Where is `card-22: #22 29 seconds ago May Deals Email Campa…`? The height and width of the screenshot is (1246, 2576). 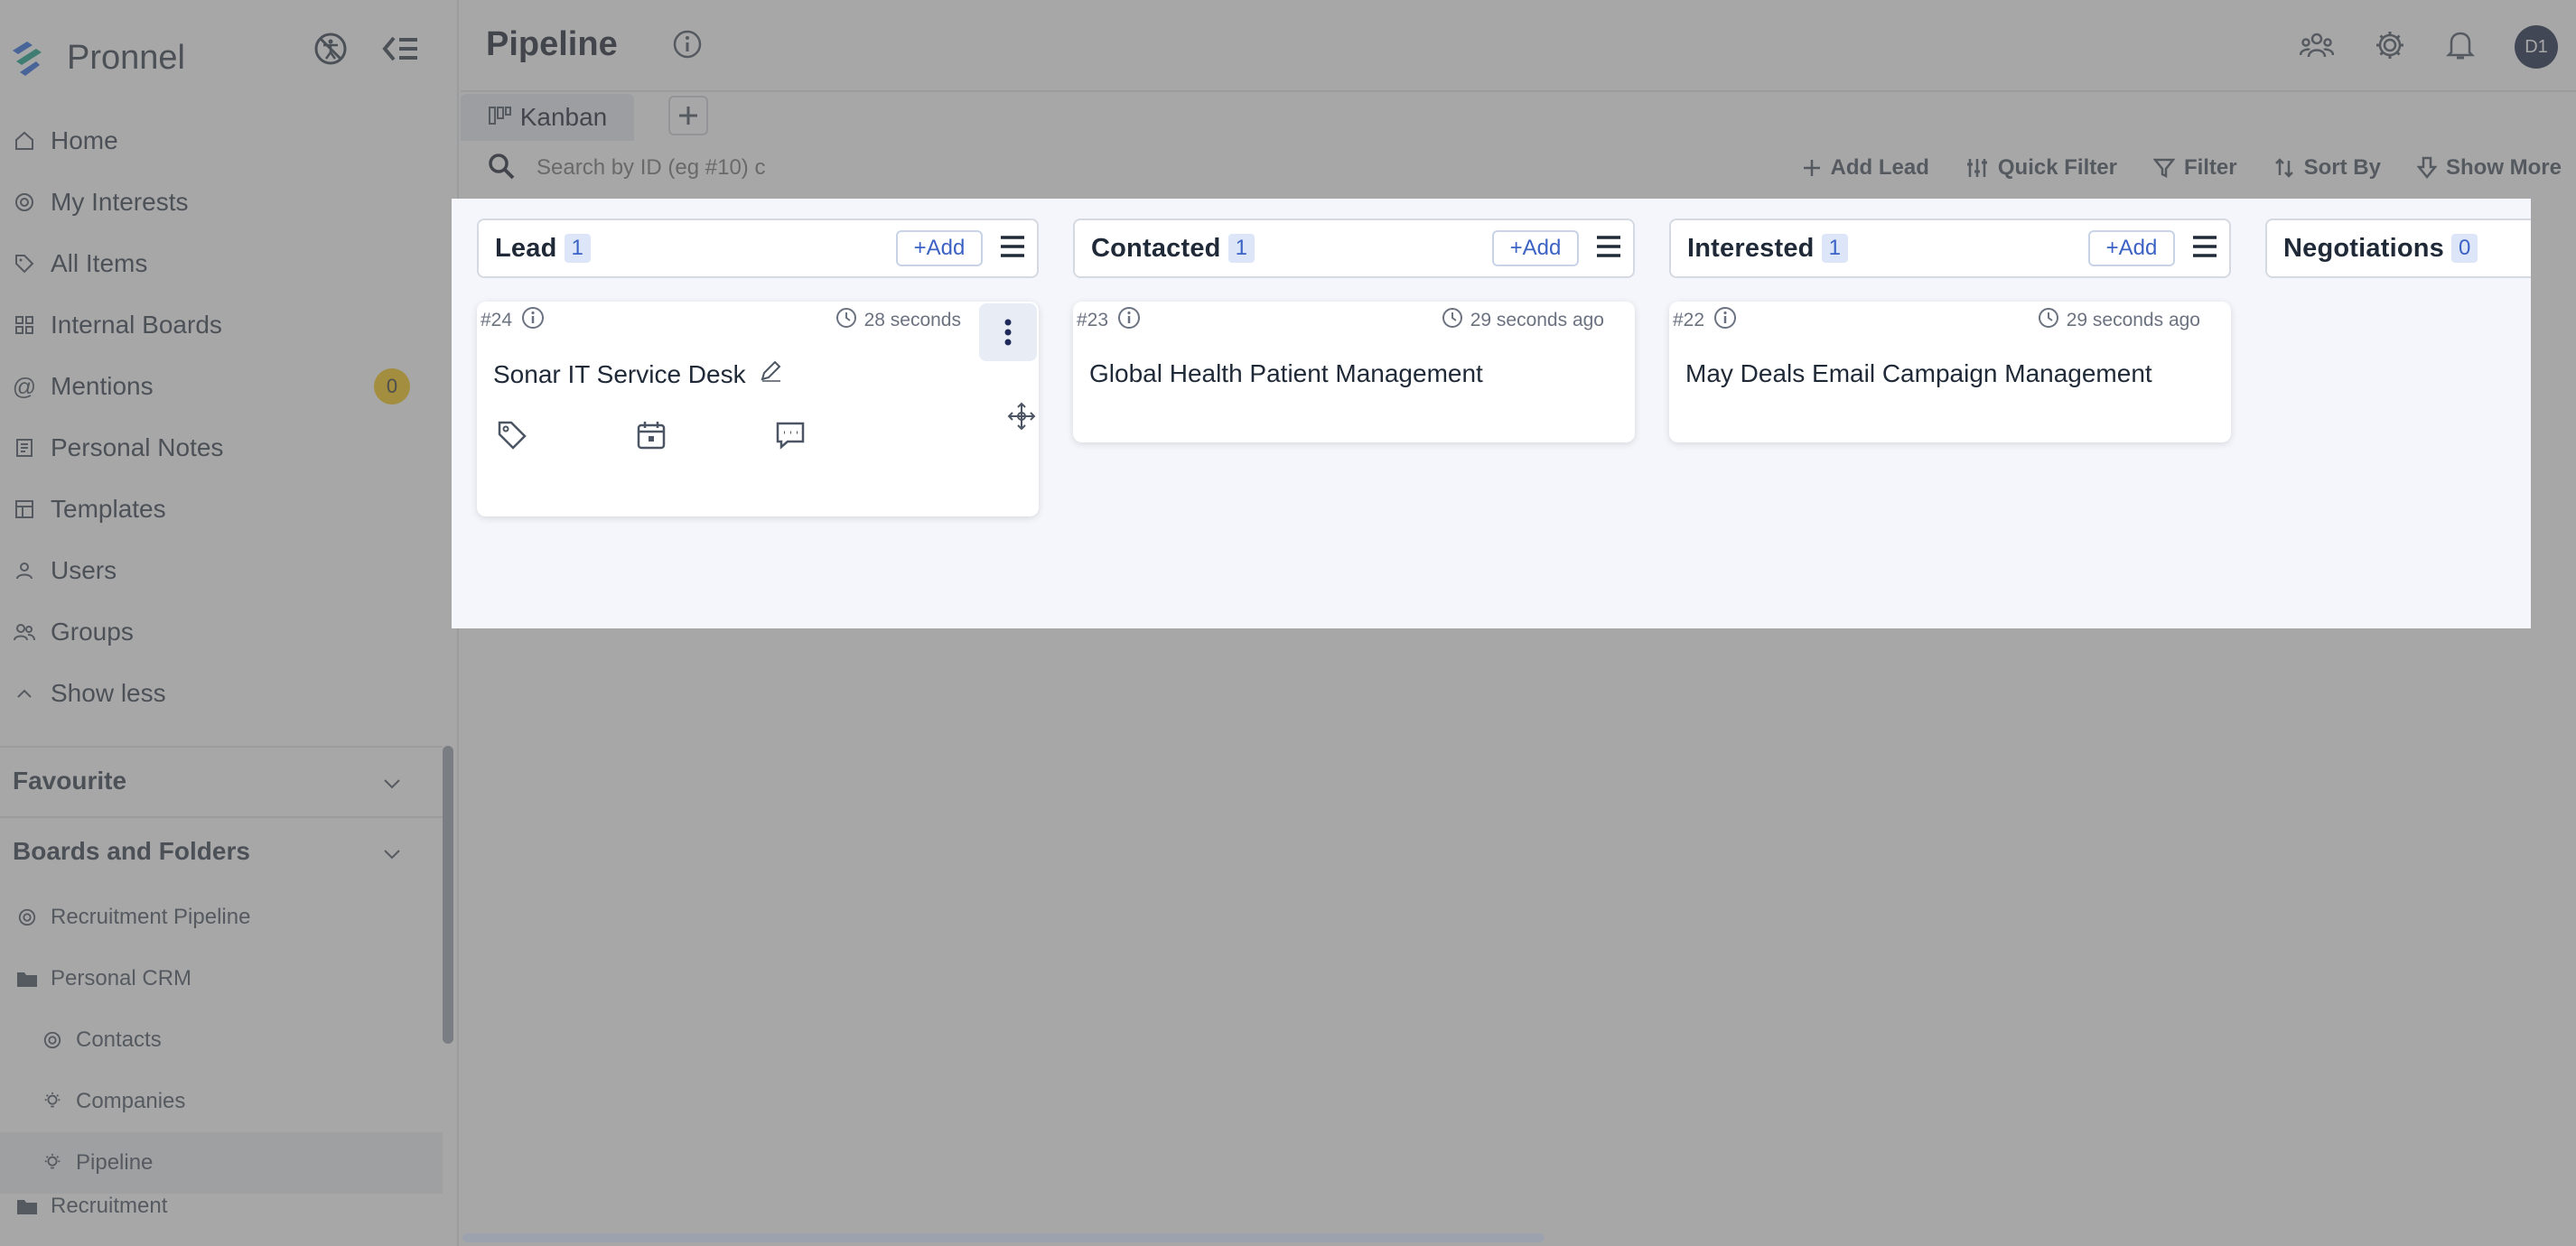
card-22: #22 29 seconds ago May Deals Email Campa… is located at coordinates (1950, 372).